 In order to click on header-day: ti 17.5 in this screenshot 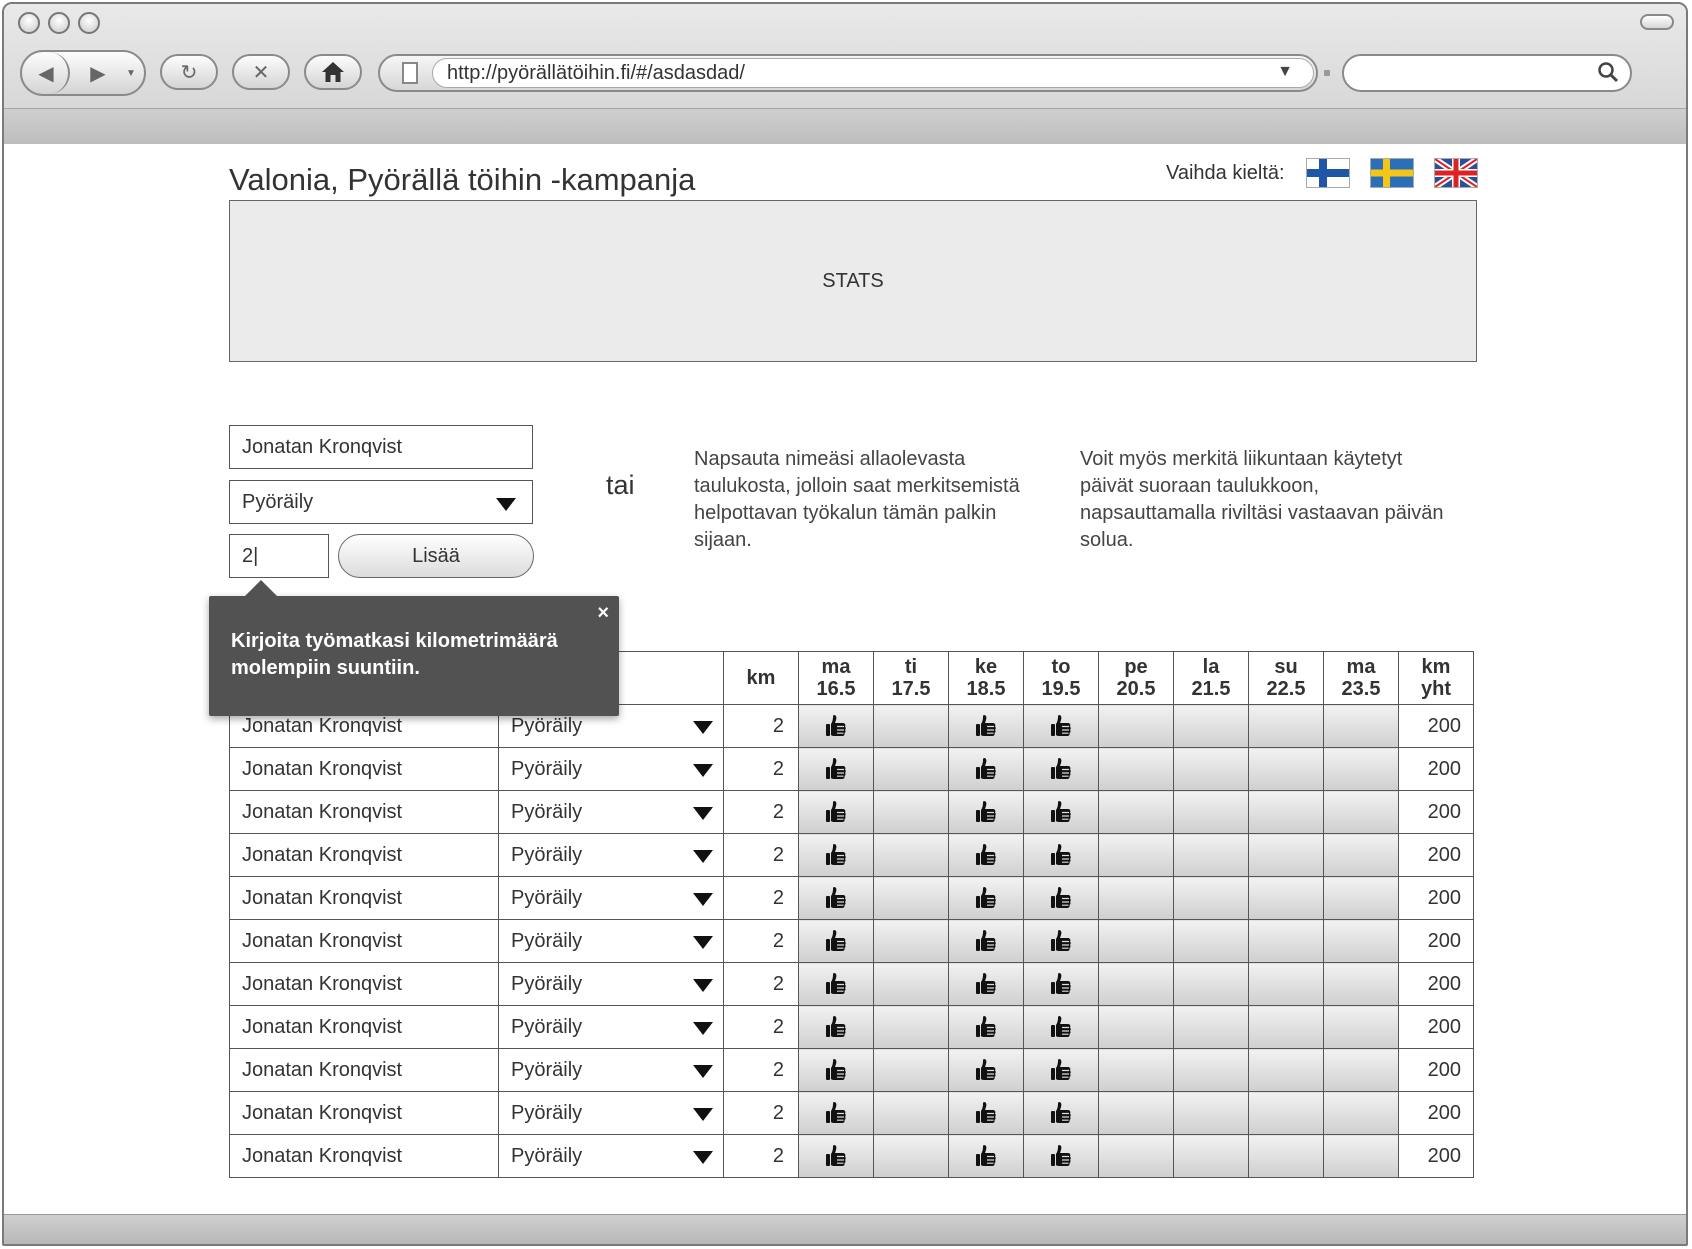, I will do `click(911, 678)`.